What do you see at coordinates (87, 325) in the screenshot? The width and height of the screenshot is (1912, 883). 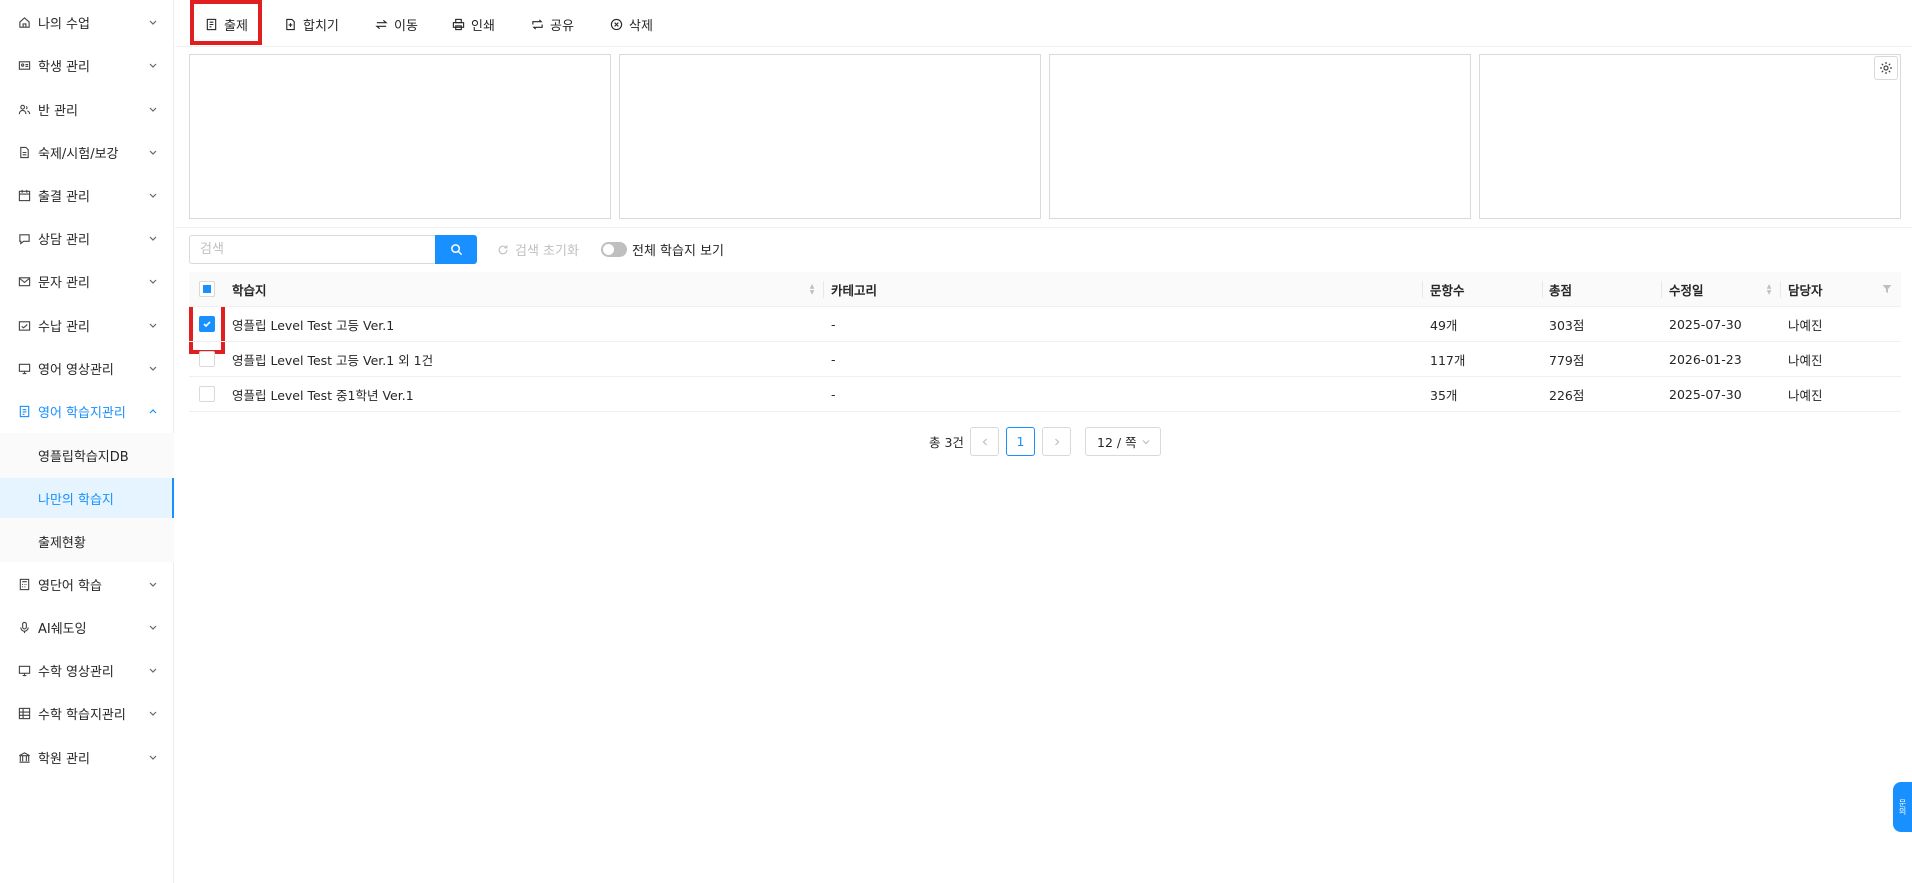 I see `sidebar-item-payments: 수납 관리` at bounding box center [87, 325].